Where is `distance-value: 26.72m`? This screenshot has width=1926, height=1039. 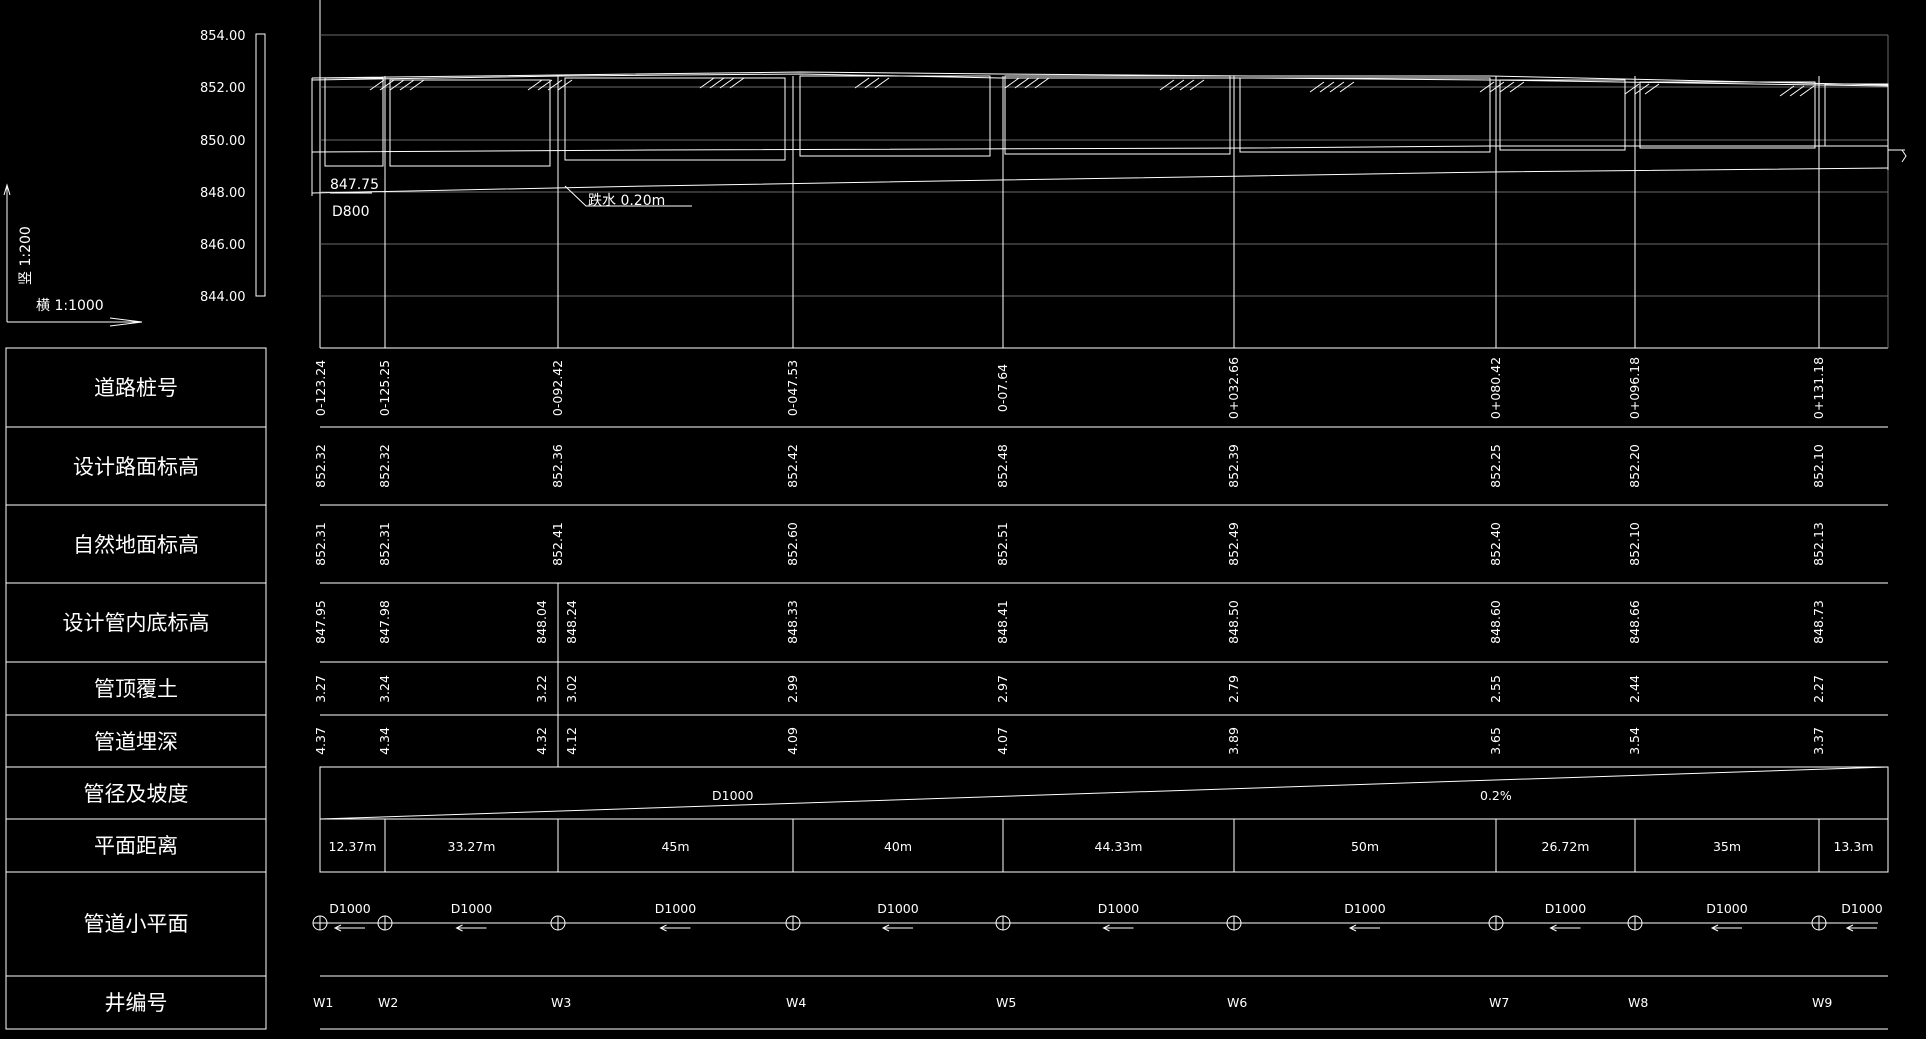 distance-value: 26.72m is located at coordinates (1566, 846).